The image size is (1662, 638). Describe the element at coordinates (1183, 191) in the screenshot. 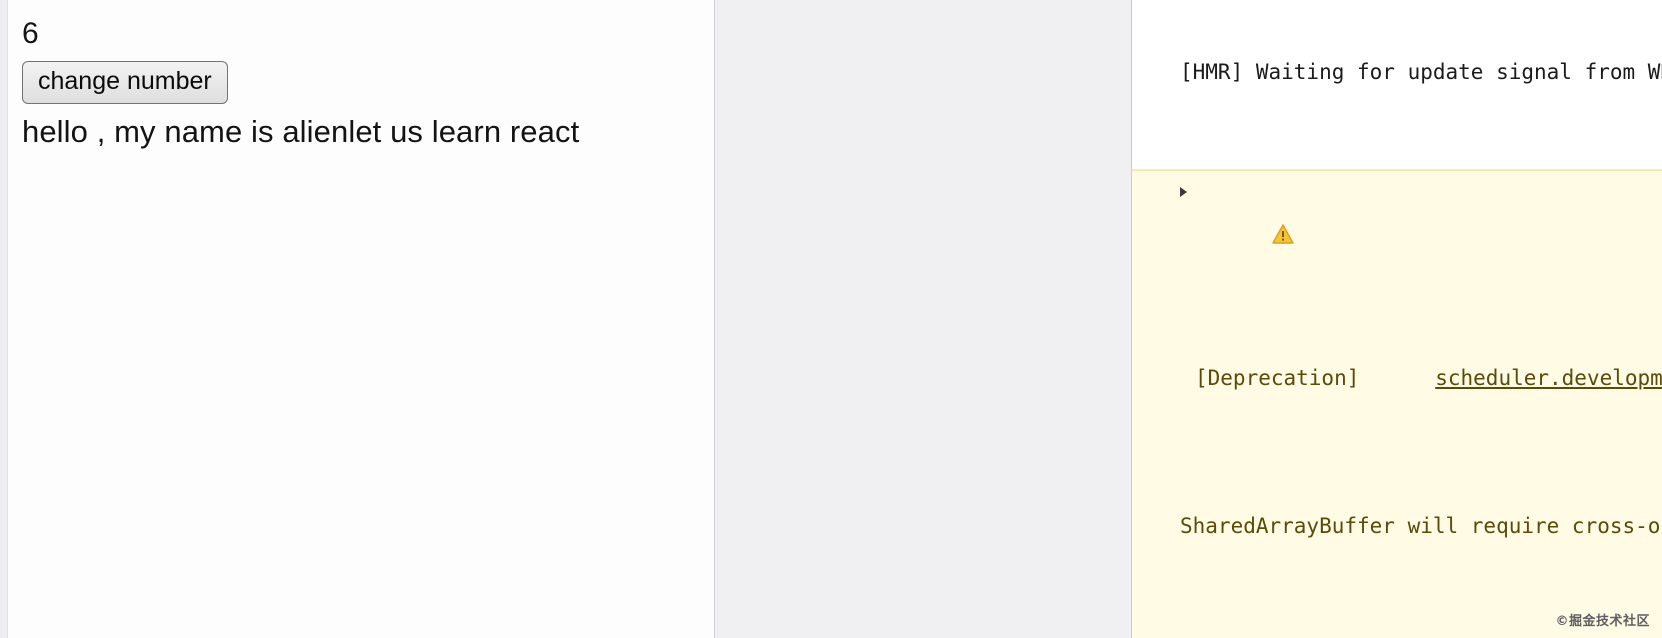

I see `disclosure-triangle-icon` at that location.